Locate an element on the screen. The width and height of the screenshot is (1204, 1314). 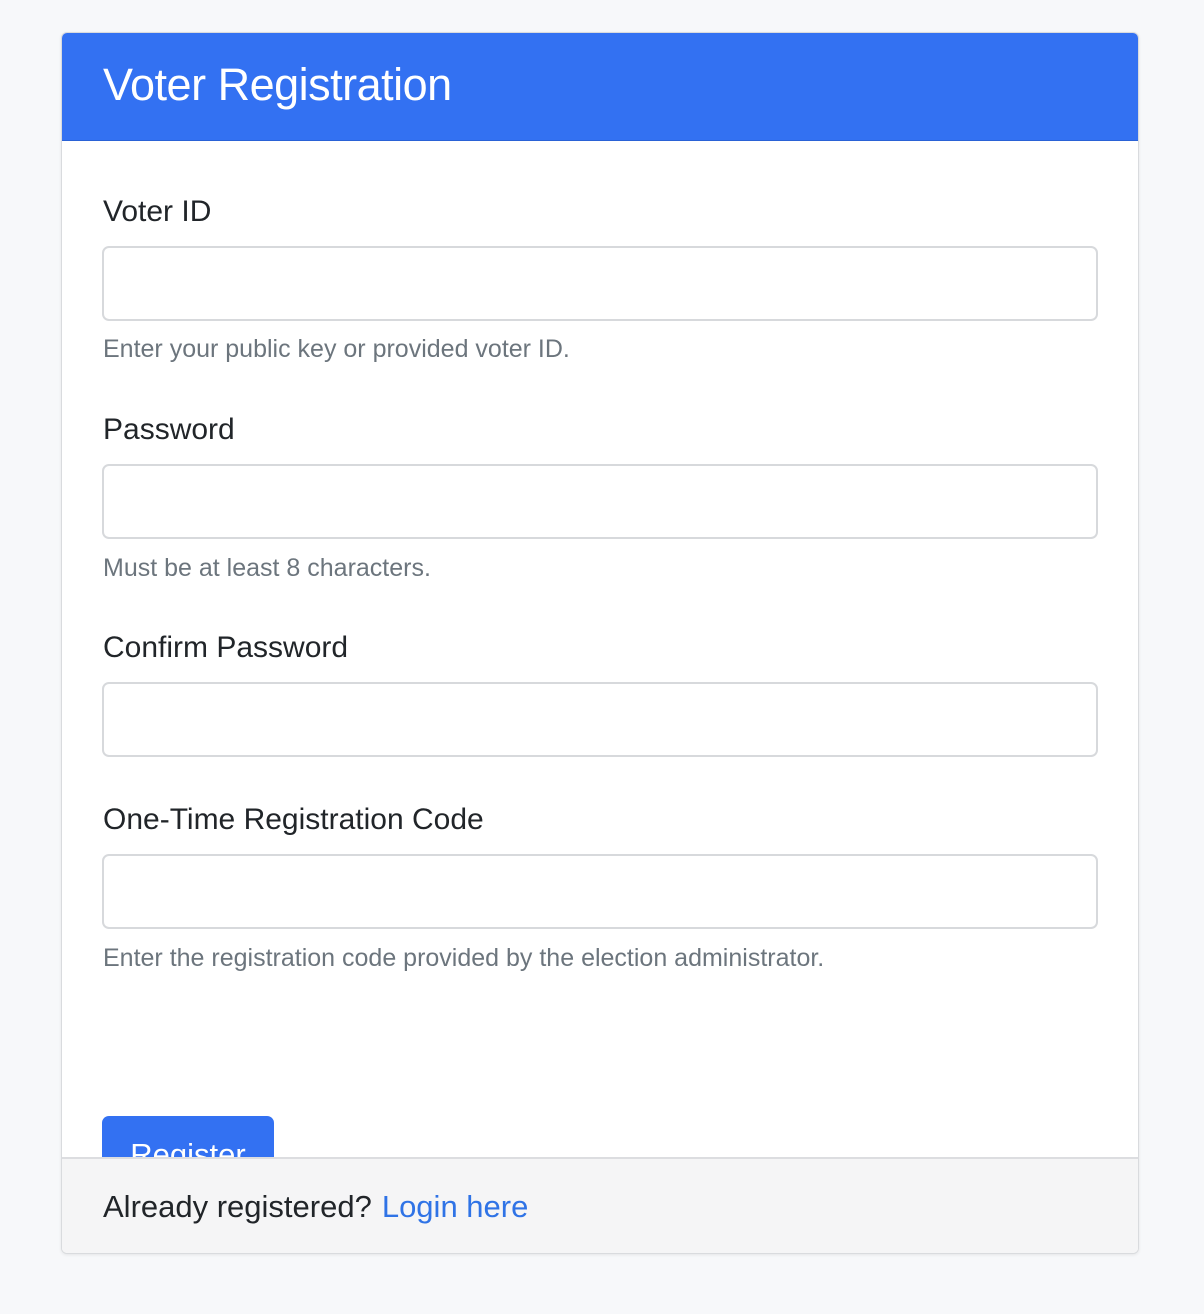
password-label: Password is located at coordinates (169, 429).